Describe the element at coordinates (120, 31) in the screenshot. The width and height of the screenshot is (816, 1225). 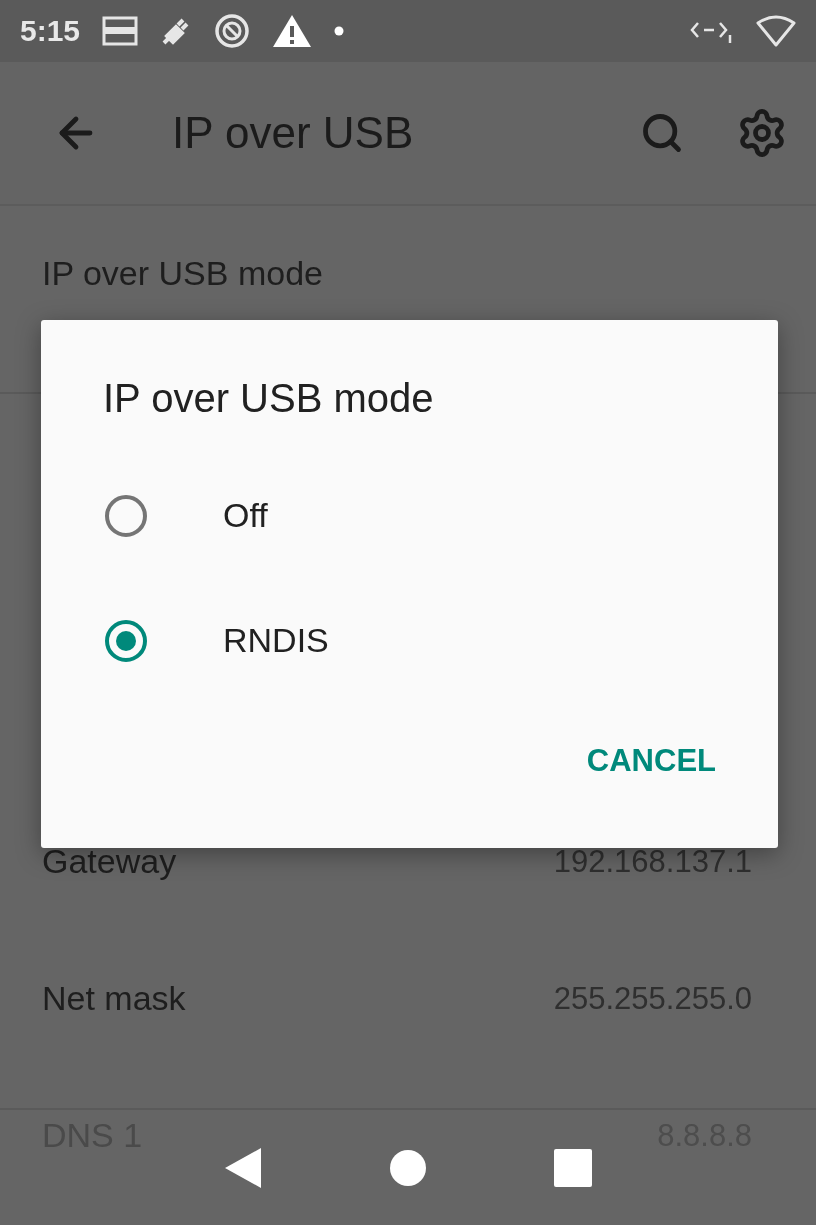
I see `card-icon` at that location.